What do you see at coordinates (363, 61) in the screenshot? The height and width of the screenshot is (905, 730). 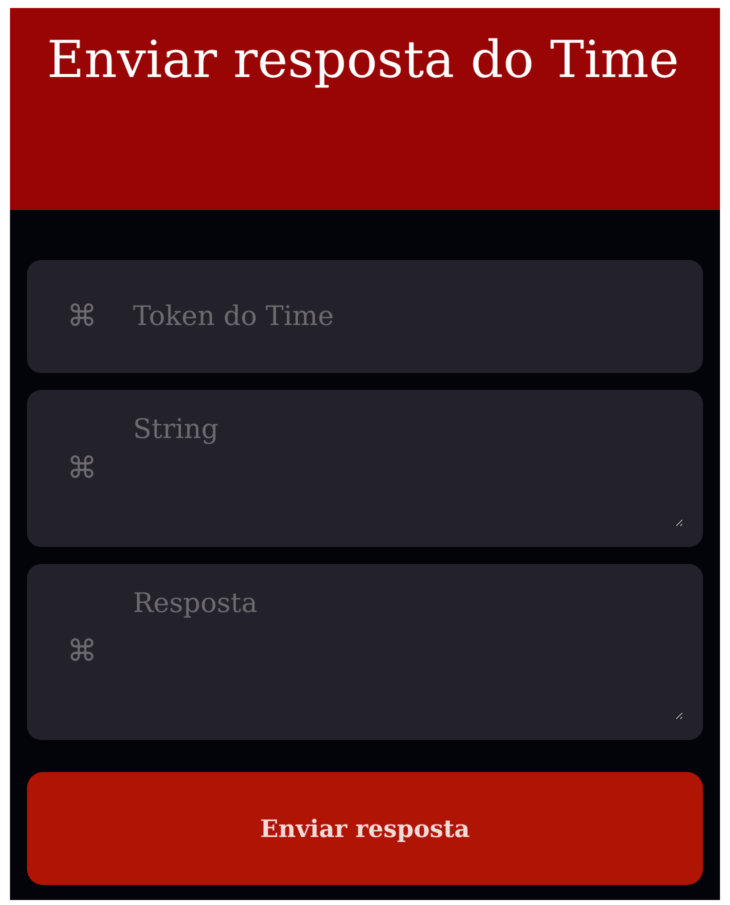 I see `page-title: Enviar resposta do Time` at bounding box center [363, 61].